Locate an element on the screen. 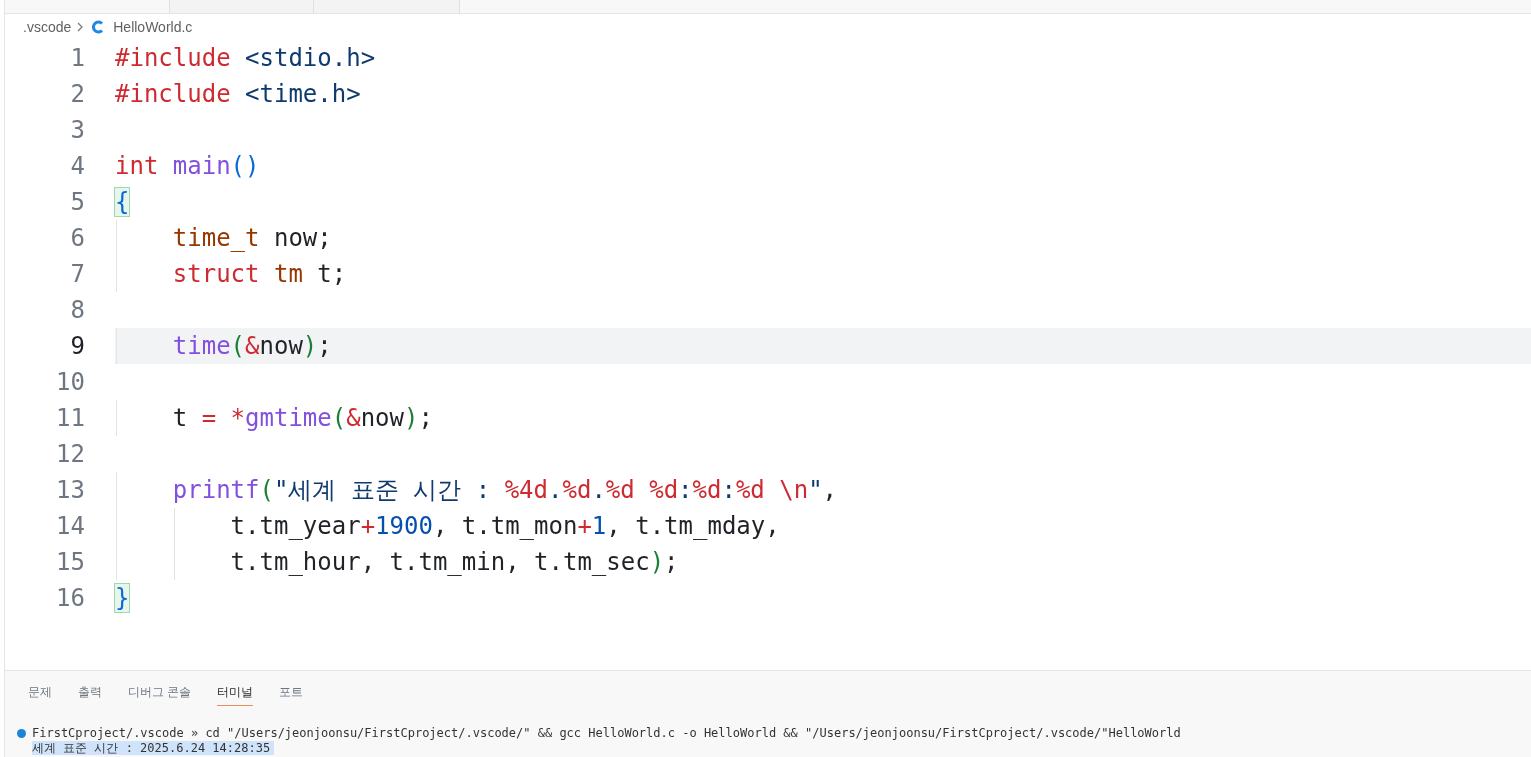  code-line: struct tm t; is located at coordinates (259, 274).